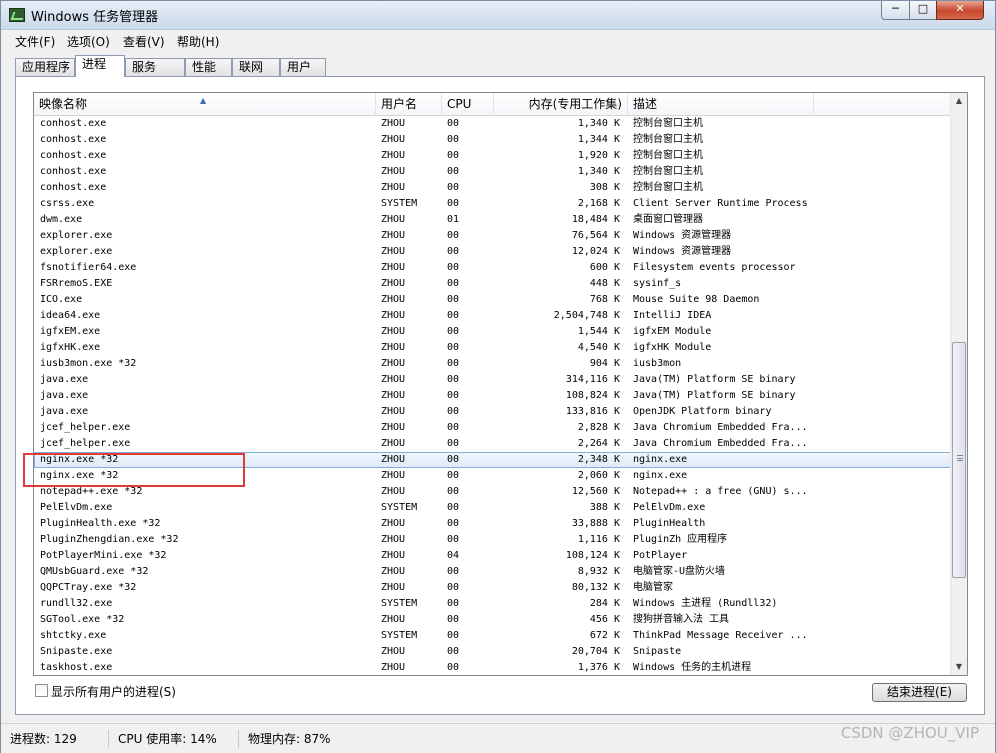 Image resolution: width=996 pixels, height=753 pixels. Describe the element at coordinates (561, 104) in the screenshot. I see `column-memory: 内存(专用工作集)` at that location.